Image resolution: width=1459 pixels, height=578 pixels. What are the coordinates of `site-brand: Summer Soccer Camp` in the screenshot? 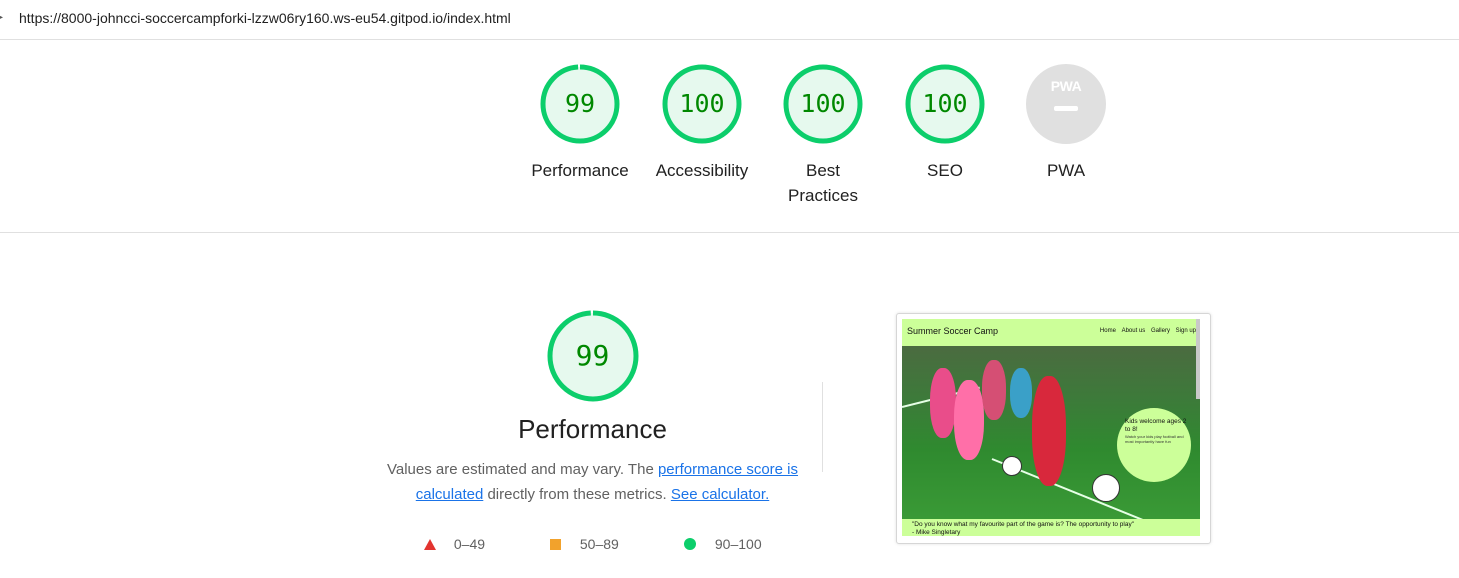 It's located at (953, 331).